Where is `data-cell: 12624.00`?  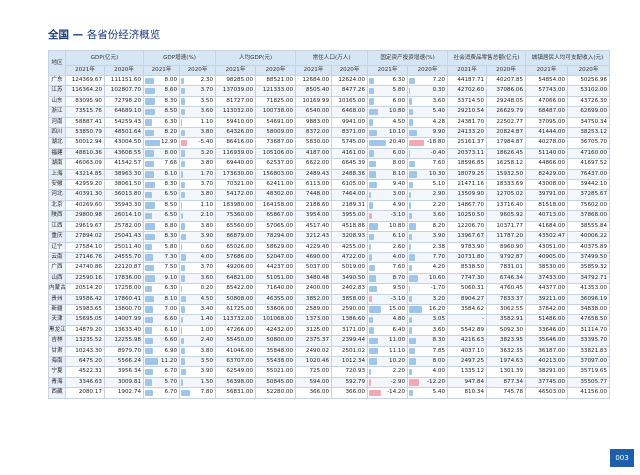 data-cell: 12624.00 is located at coordinates (350, 80).